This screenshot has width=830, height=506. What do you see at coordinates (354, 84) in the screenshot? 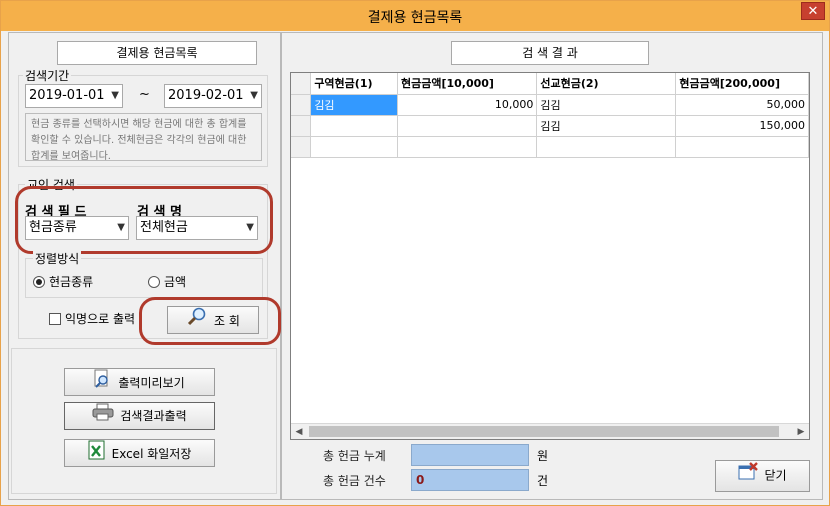
I see `column-header: 구역현금(1)` at bounding box center [354, 84].